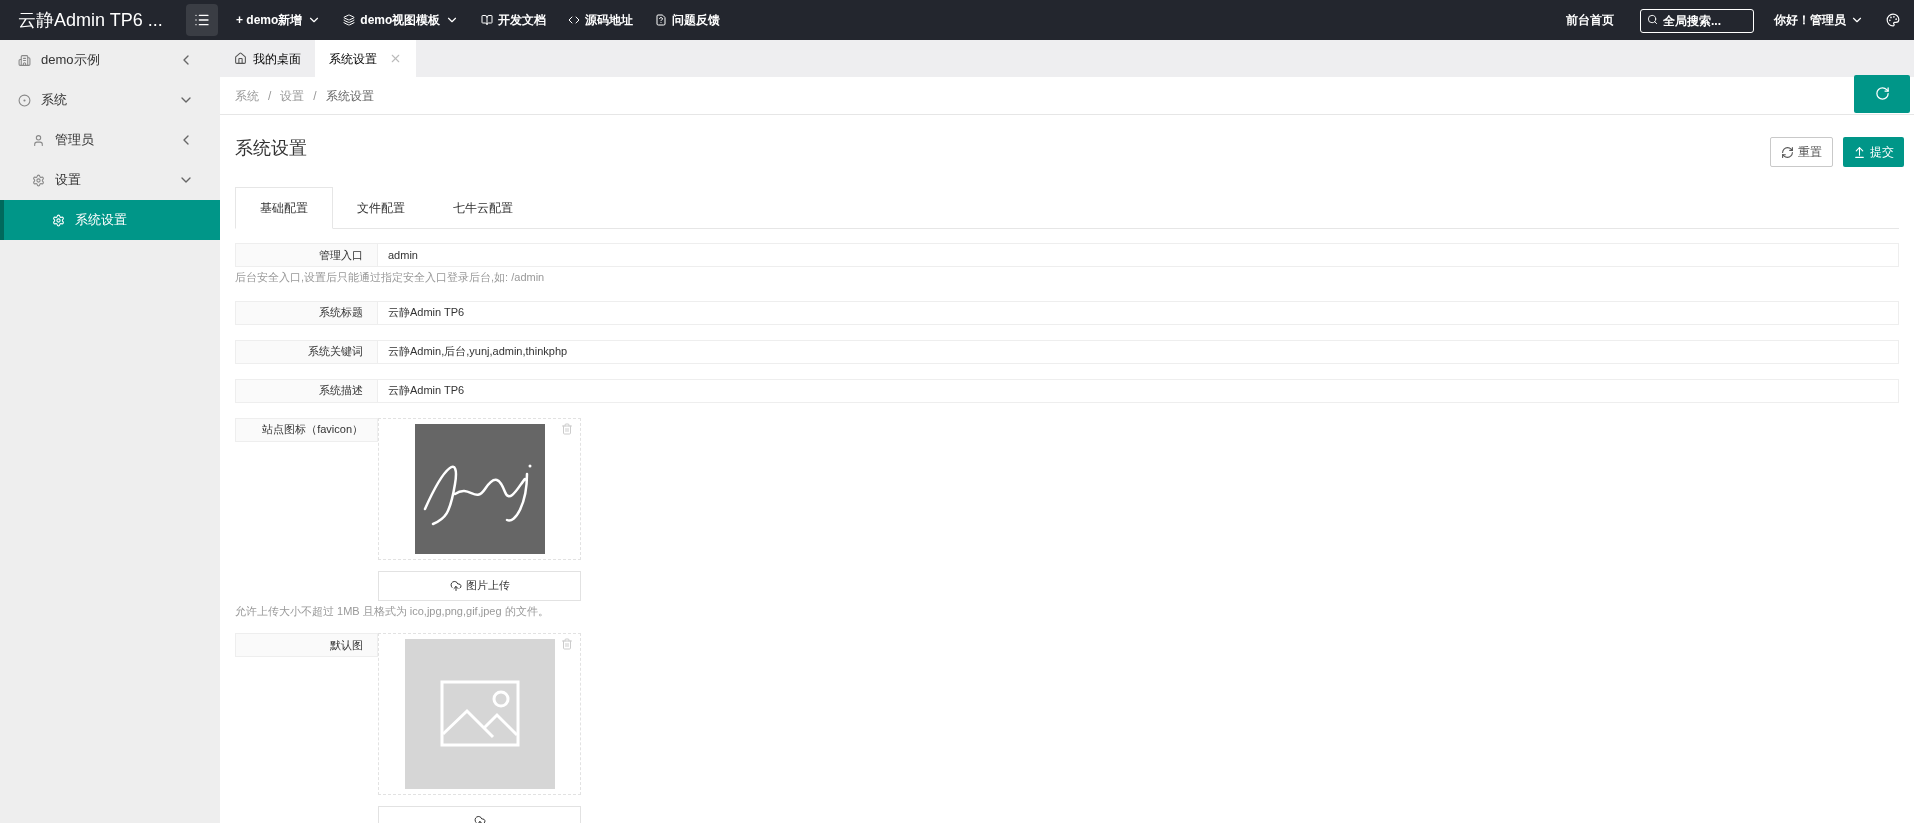  Describe the element at coordinates (306, 255) in the screenshot. I see `field-label: 管理入口` at that location.